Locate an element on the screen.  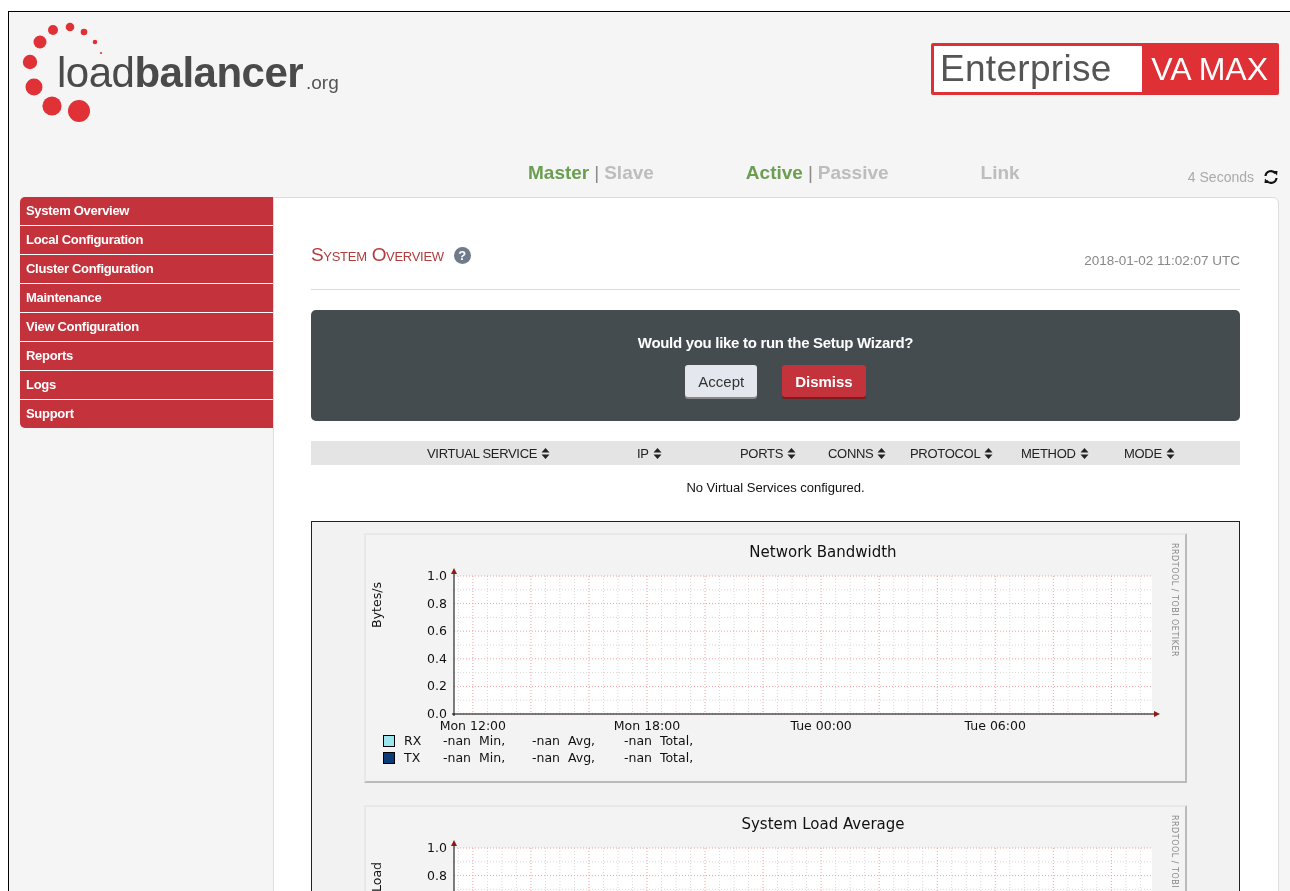
sidebar-item: View Configuration is located at coordinates (146, 327).